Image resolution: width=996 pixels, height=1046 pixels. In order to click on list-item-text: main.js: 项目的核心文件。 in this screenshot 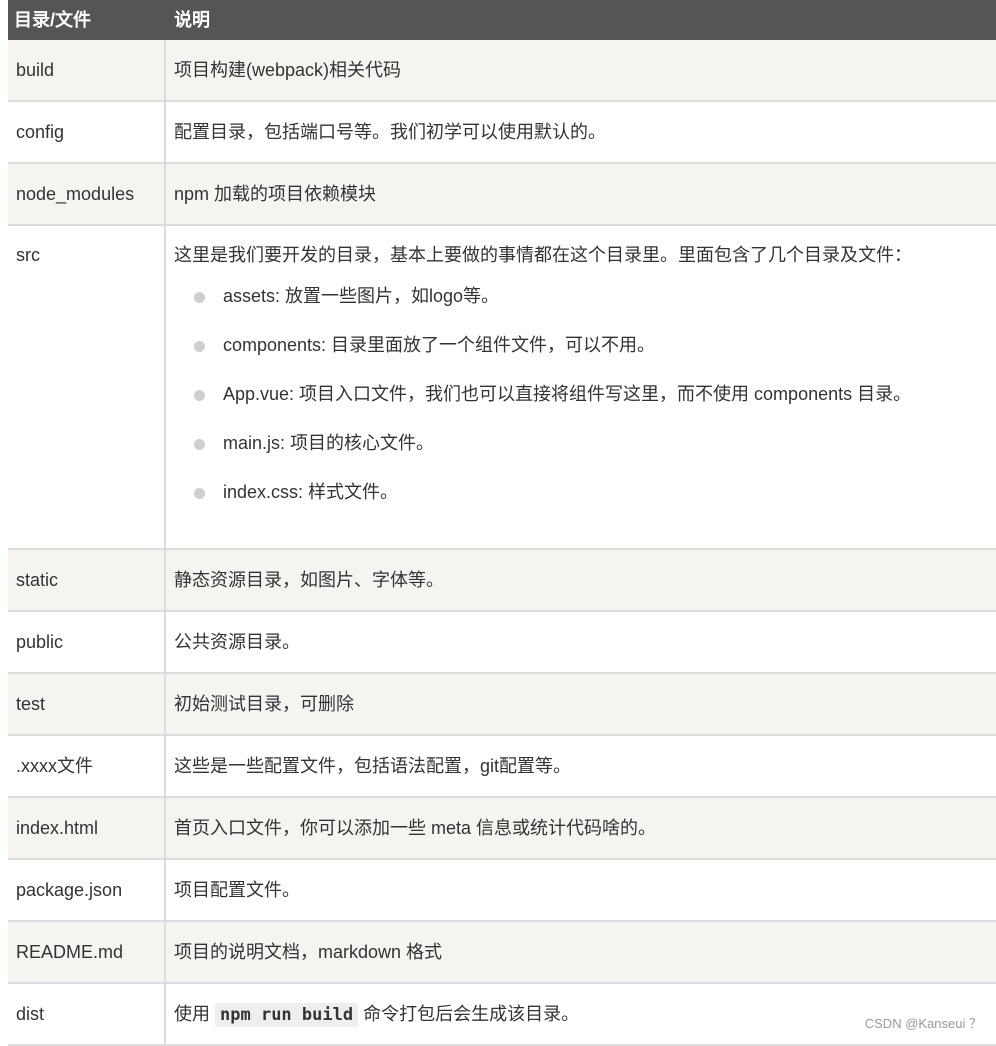, I will do `click(329, 443)`.